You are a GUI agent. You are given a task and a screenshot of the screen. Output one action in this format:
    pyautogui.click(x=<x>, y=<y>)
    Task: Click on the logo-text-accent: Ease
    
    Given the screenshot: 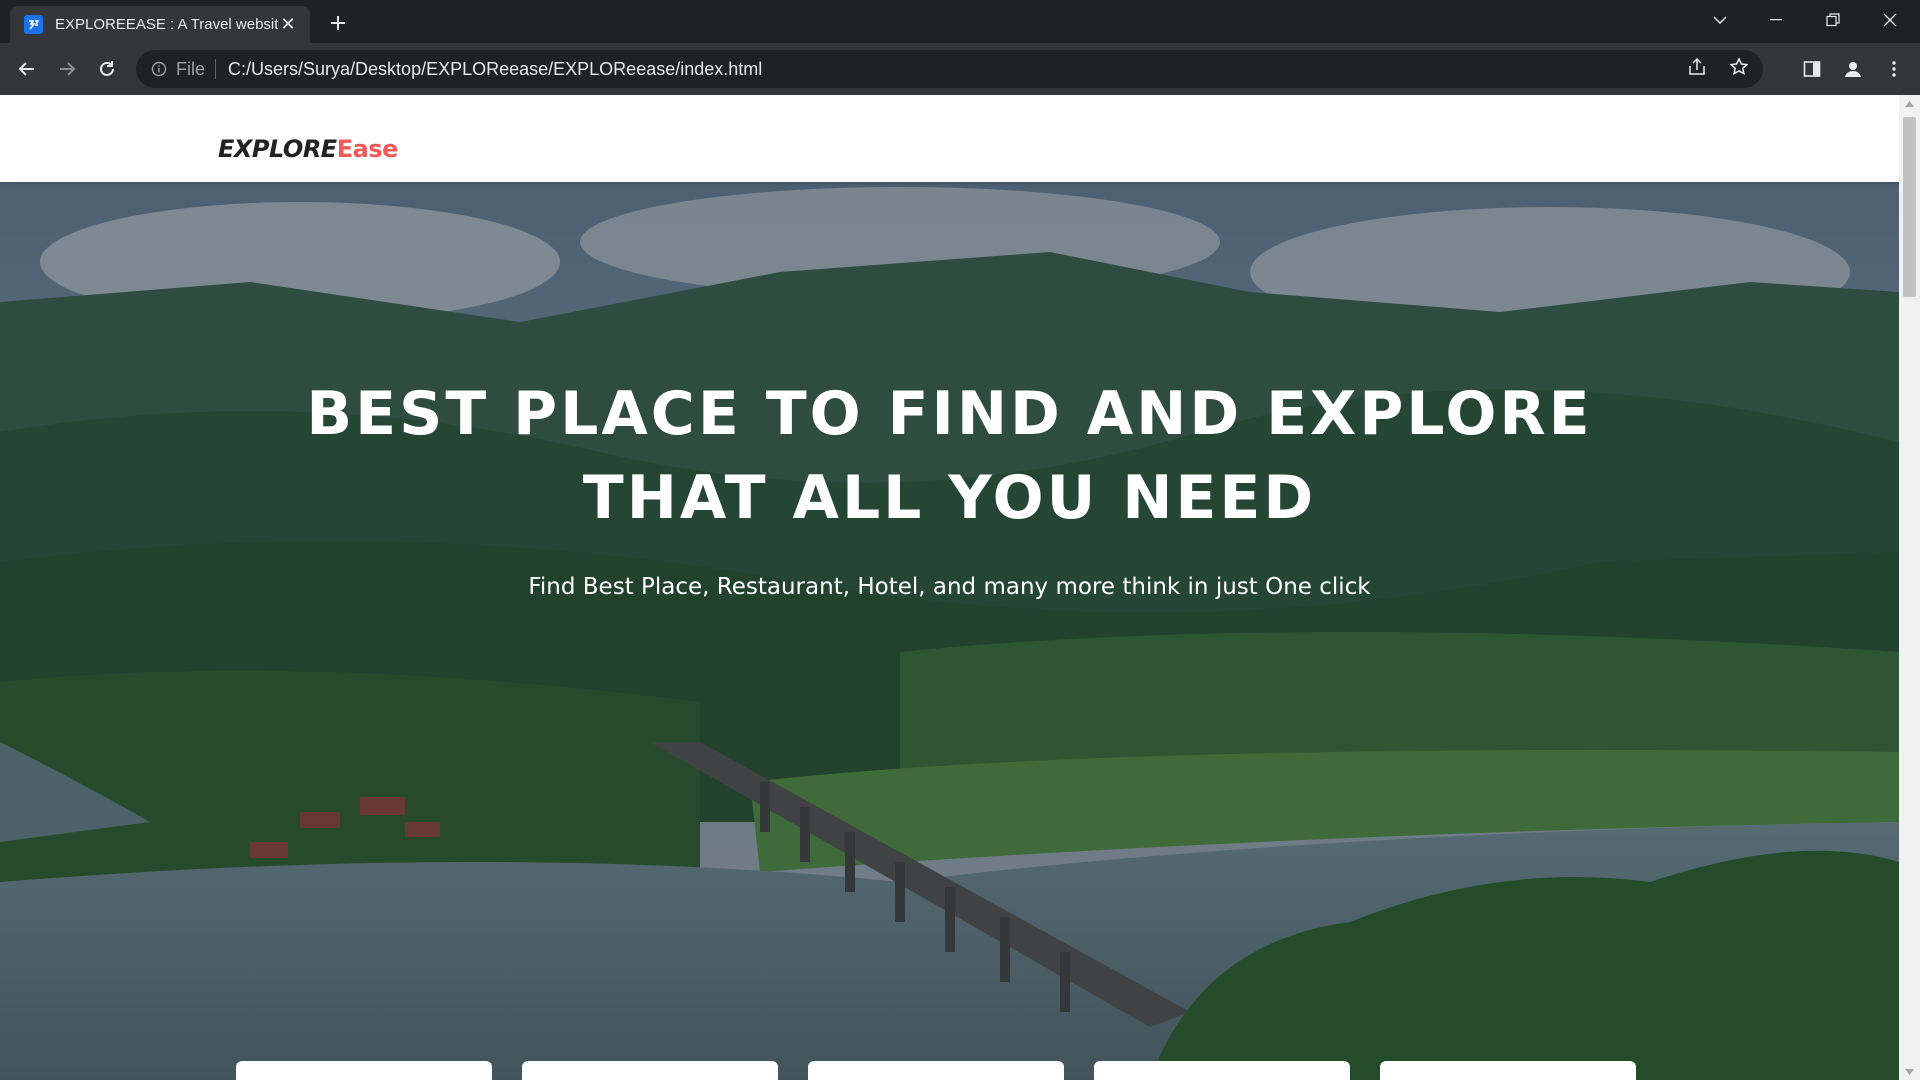 What is the action you would take?
    pyautogui.click(x=367, y=149)
    